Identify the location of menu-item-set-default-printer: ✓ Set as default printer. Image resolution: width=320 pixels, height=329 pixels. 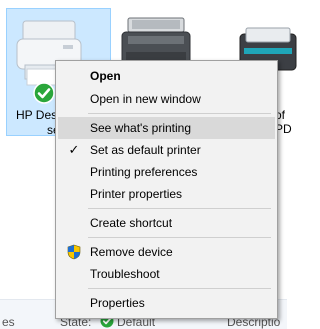
(166, 150).